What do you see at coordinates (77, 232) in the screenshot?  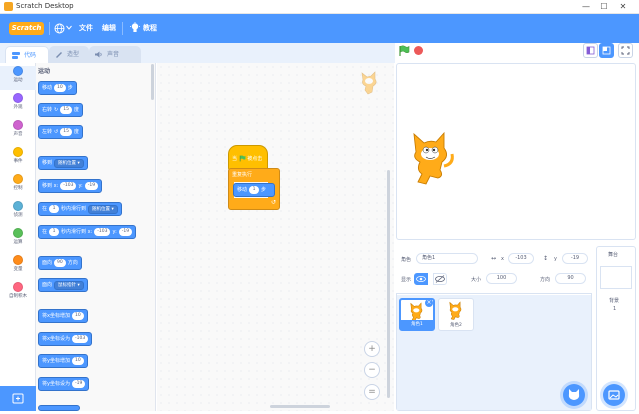 I see `block-text: 秒内滑行到 x:` at bounding box center [77, 232].